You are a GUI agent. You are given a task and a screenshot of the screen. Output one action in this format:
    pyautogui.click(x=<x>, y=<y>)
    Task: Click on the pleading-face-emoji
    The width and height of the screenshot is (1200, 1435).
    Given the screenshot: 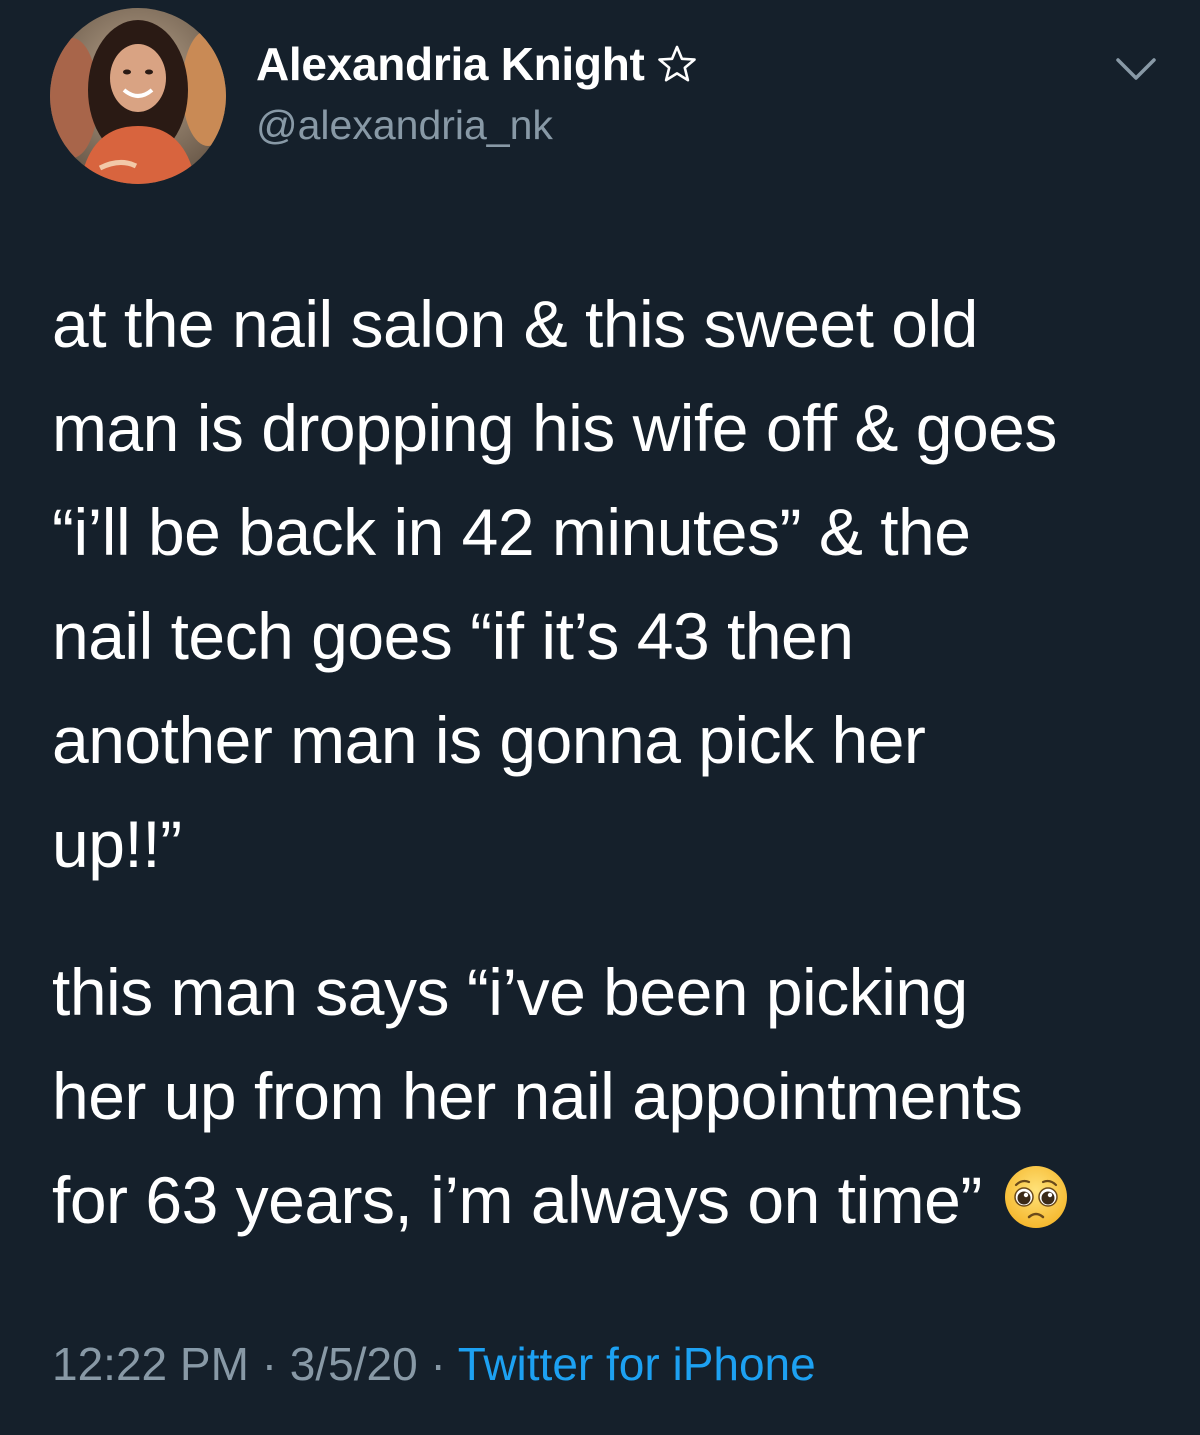 What is the action you would take?
    pyautogui.click(x=1035, y=1197)
    